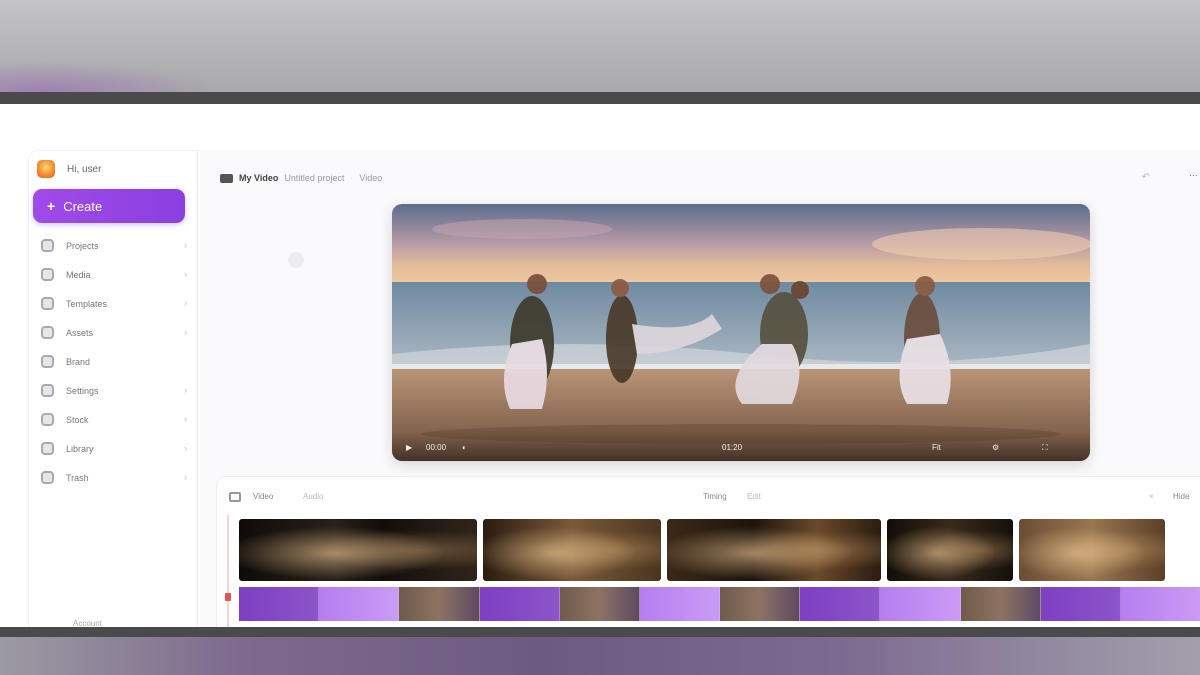  What do you see at coordinates (313, 496) in the screenshot?
I see `tab-audio: Audio` at bounding box center [313, 496].